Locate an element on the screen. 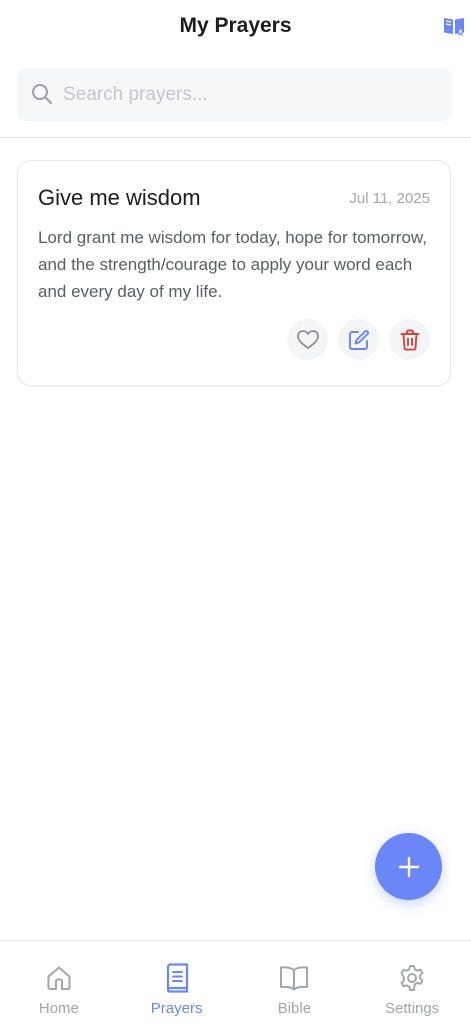 The height and width of the screenshot is (1024, 471). search-bar is located at coordinates (234, 94).